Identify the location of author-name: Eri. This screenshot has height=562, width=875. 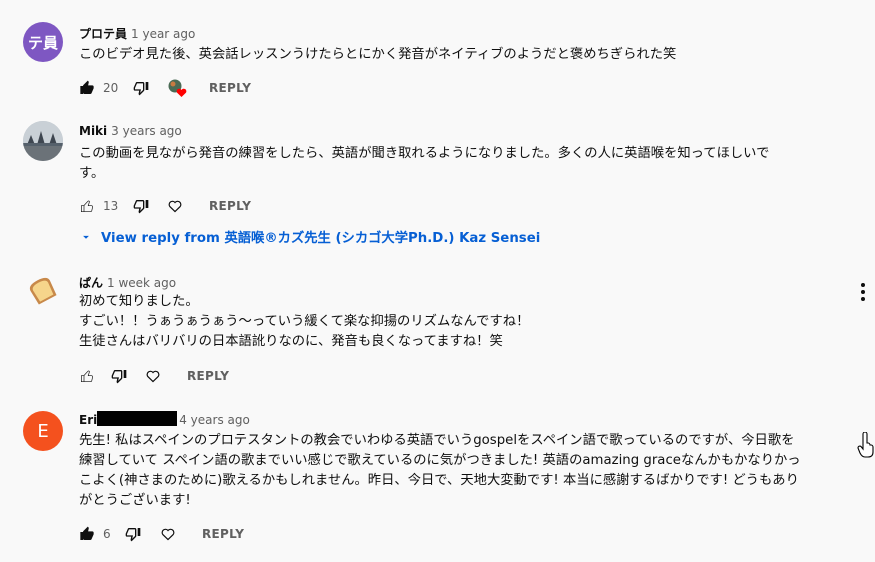
(88, 420).